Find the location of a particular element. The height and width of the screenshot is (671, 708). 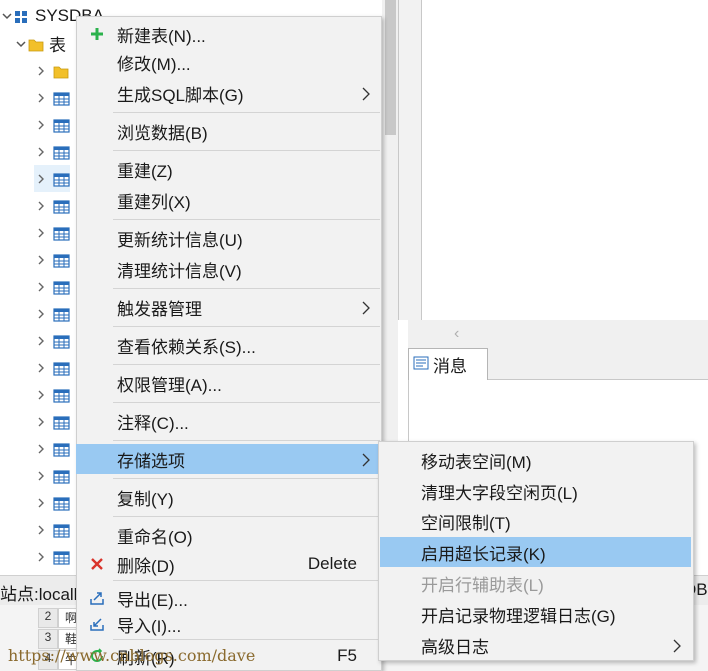

submenu-item-enable-physical-logical-log: 开启记录物理逻辑日志(G) is located at coordinates (535, 614).